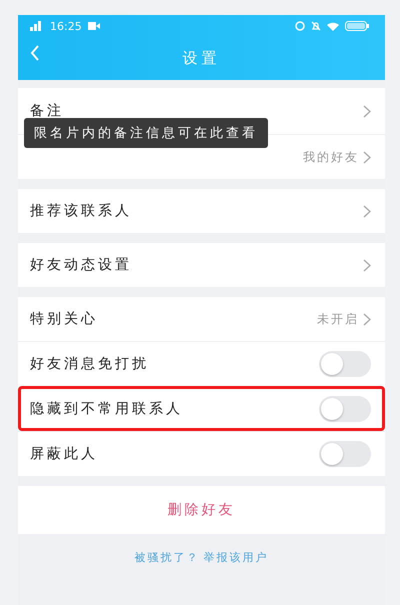  I want to click on row-label: 好友动态设置, so click(81, 265).